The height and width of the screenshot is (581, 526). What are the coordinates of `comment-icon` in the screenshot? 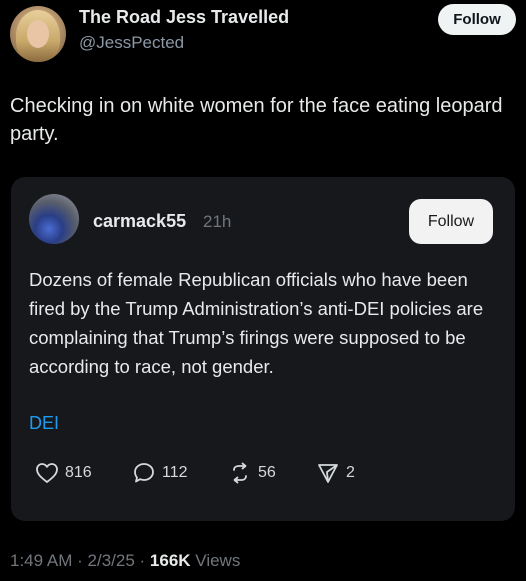 It's located at (144, 473).